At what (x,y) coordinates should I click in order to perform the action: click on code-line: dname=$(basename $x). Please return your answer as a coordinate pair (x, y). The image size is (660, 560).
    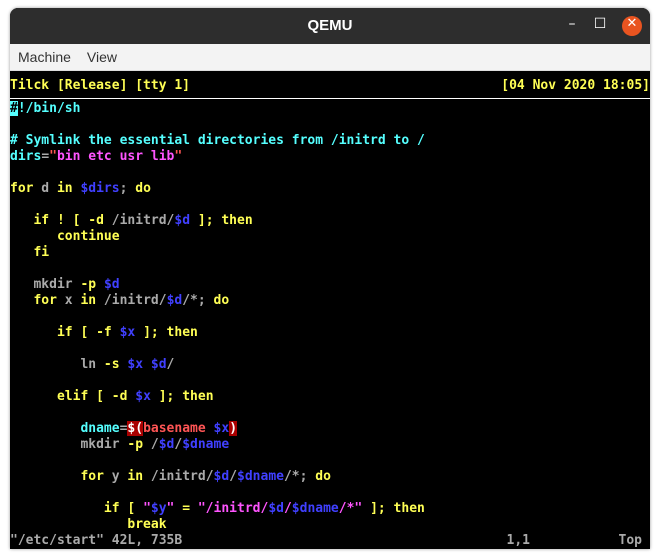
    Looking at the image, I should click on (330, 429).